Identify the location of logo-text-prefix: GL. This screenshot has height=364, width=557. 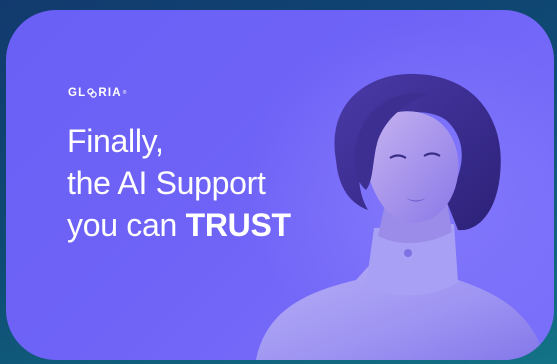
(77, 93).